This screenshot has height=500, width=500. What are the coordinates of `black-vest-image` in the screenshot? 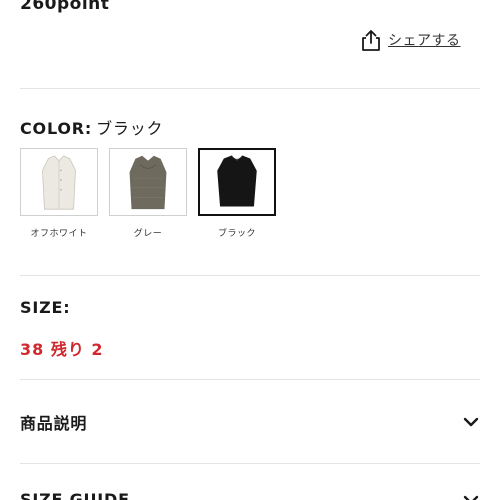 It's located at (237, 182).